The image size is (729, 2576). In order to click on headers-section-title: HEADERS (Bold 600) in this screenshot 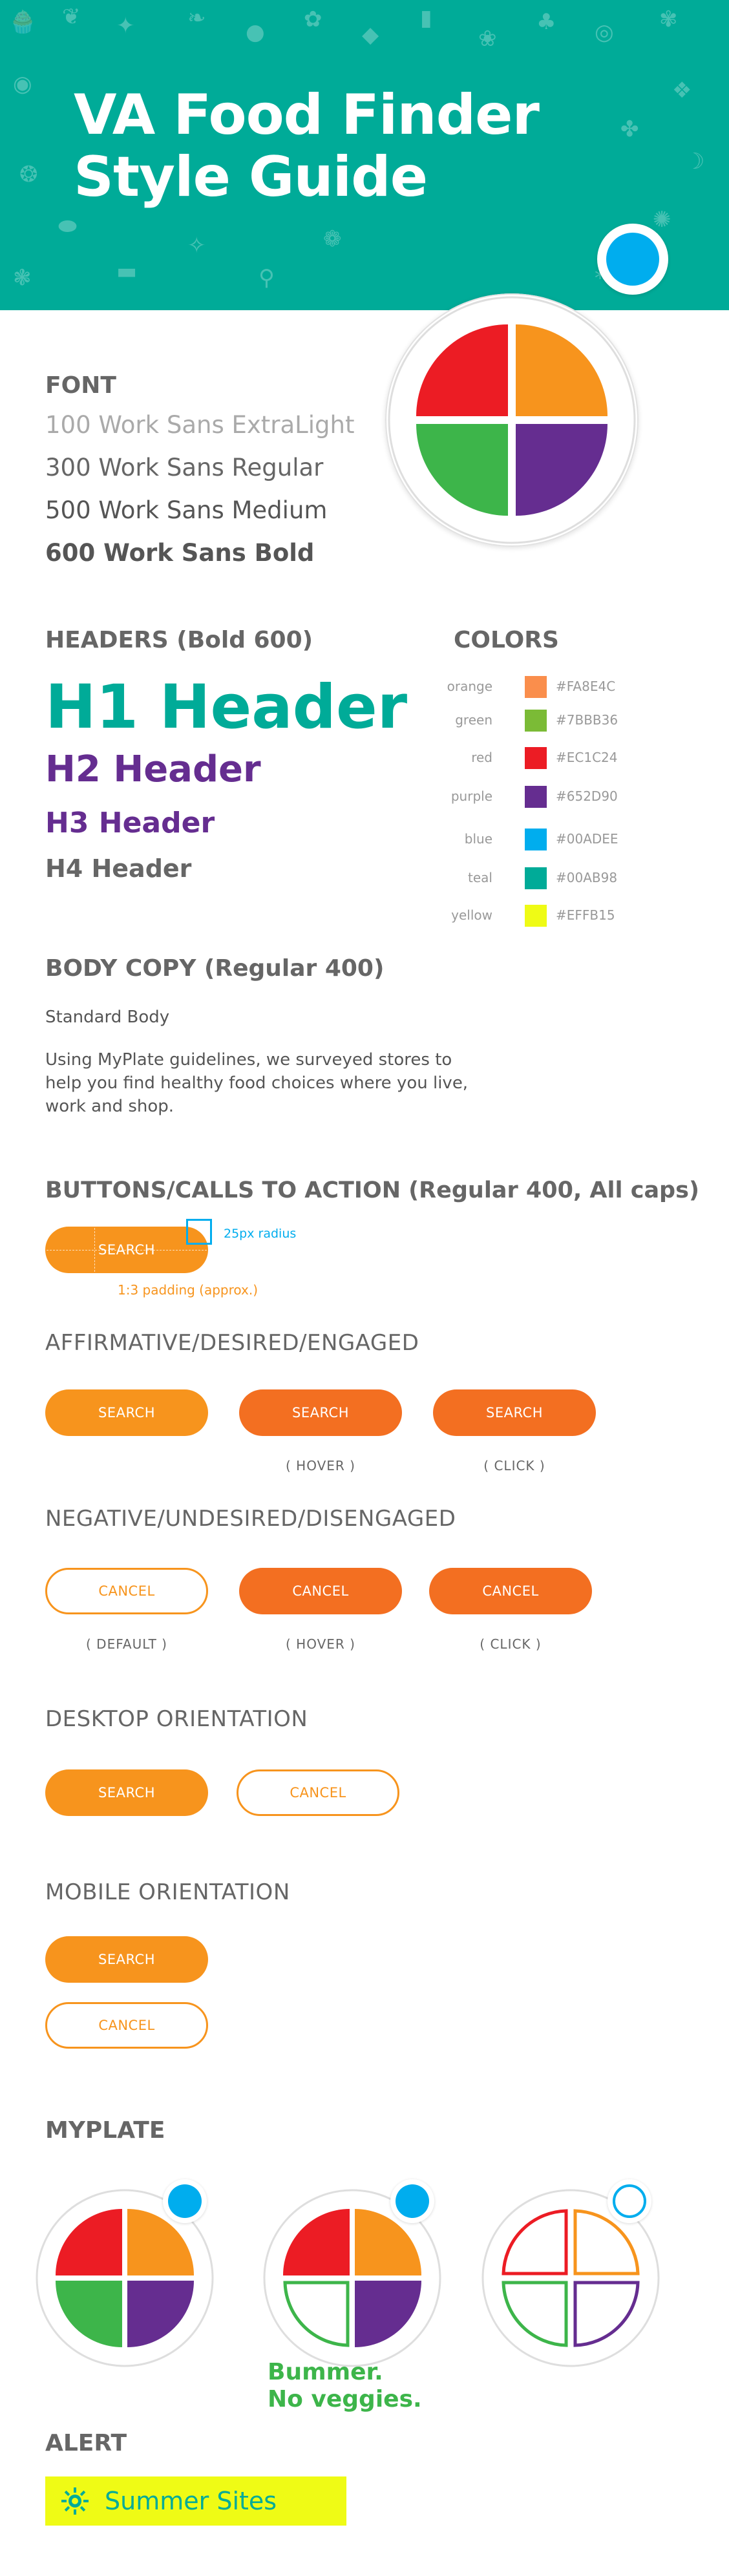, I will do `click(179, 640)`.